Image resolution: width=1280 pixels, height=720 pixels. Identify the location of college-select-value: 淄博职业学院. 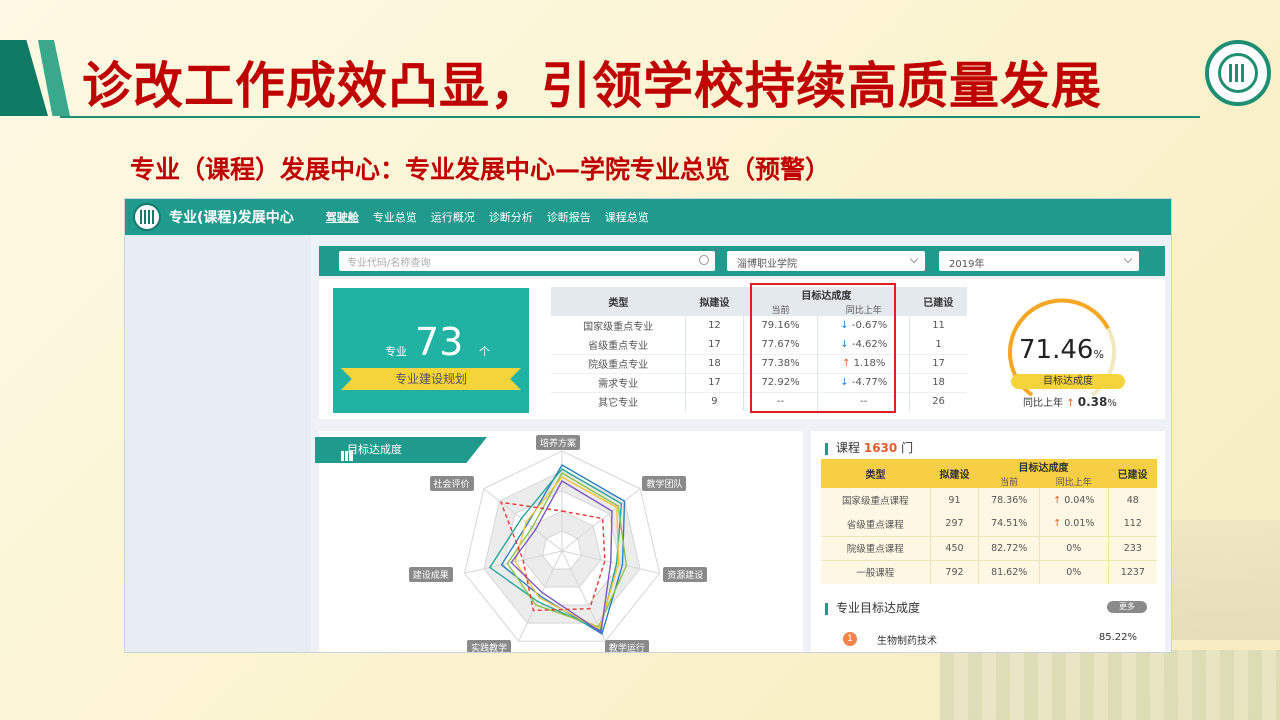
(767, 264).